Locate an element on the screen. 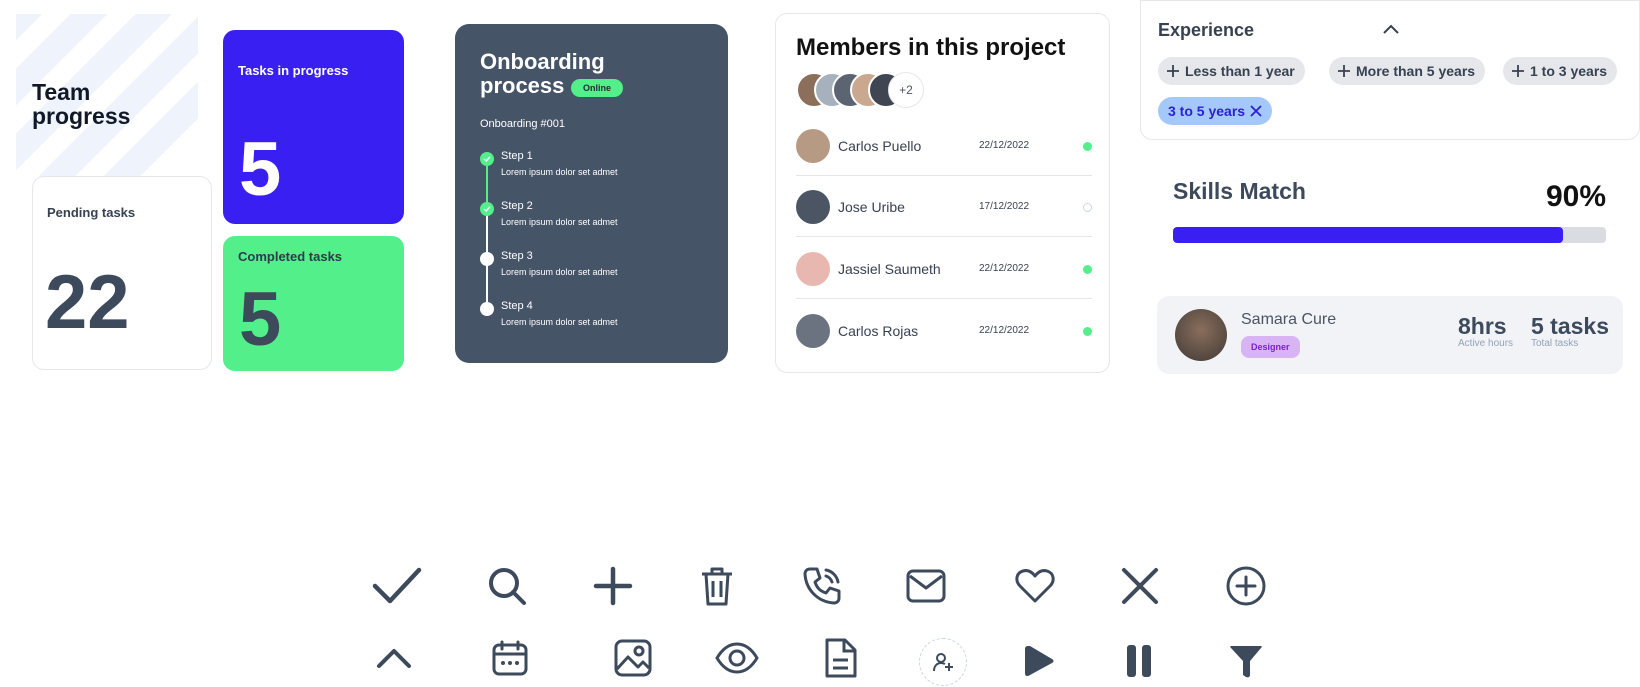 The width and height of the screenshot is (1640, 687). chip-label: 3 to 5 years is located at coordinates (1207, 111).